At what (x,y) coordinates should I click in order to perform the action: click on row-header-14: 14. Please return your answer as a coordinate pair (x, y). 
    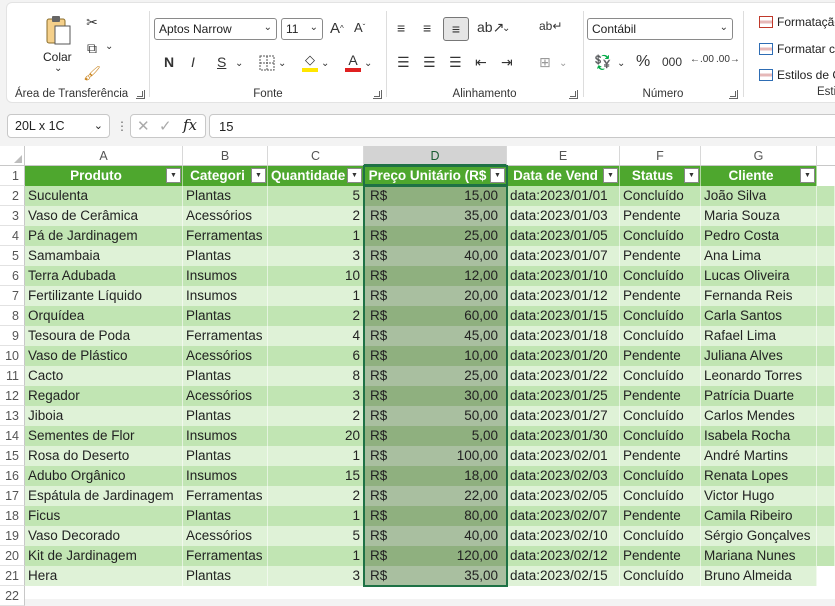
    Looking at the image, I should click on (12, 436).